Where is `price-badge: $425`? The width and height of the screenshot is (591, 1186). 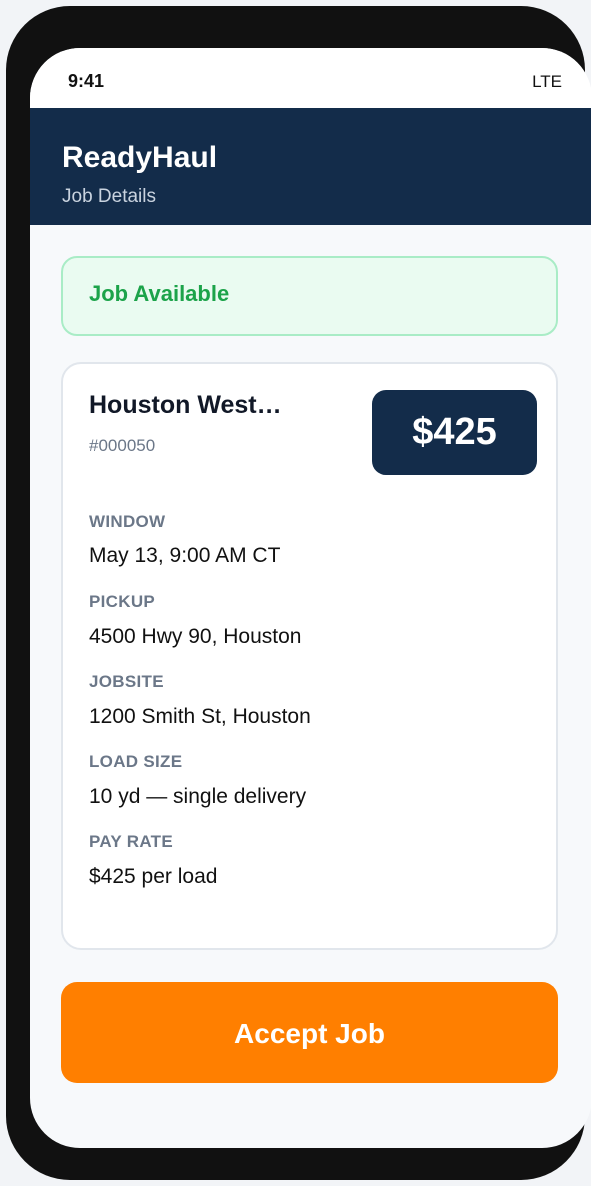
price-badge: $425 is located at coordinates (454, 432).